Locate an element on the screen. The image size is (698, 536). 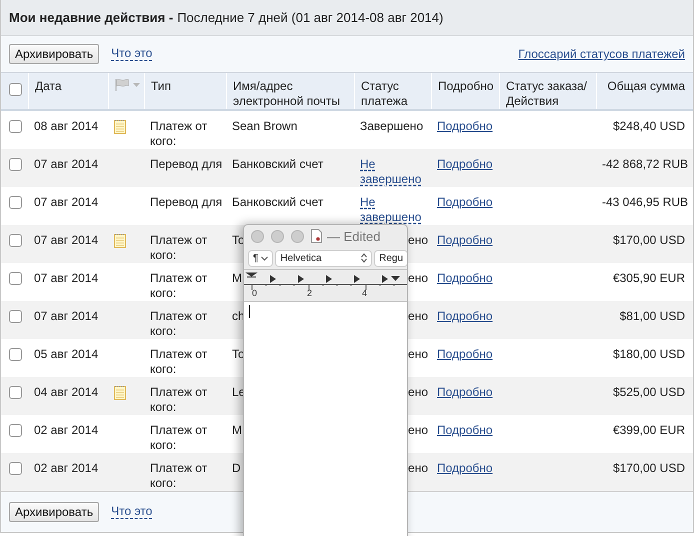
chevron-icon is located at coordinates (264, 258).